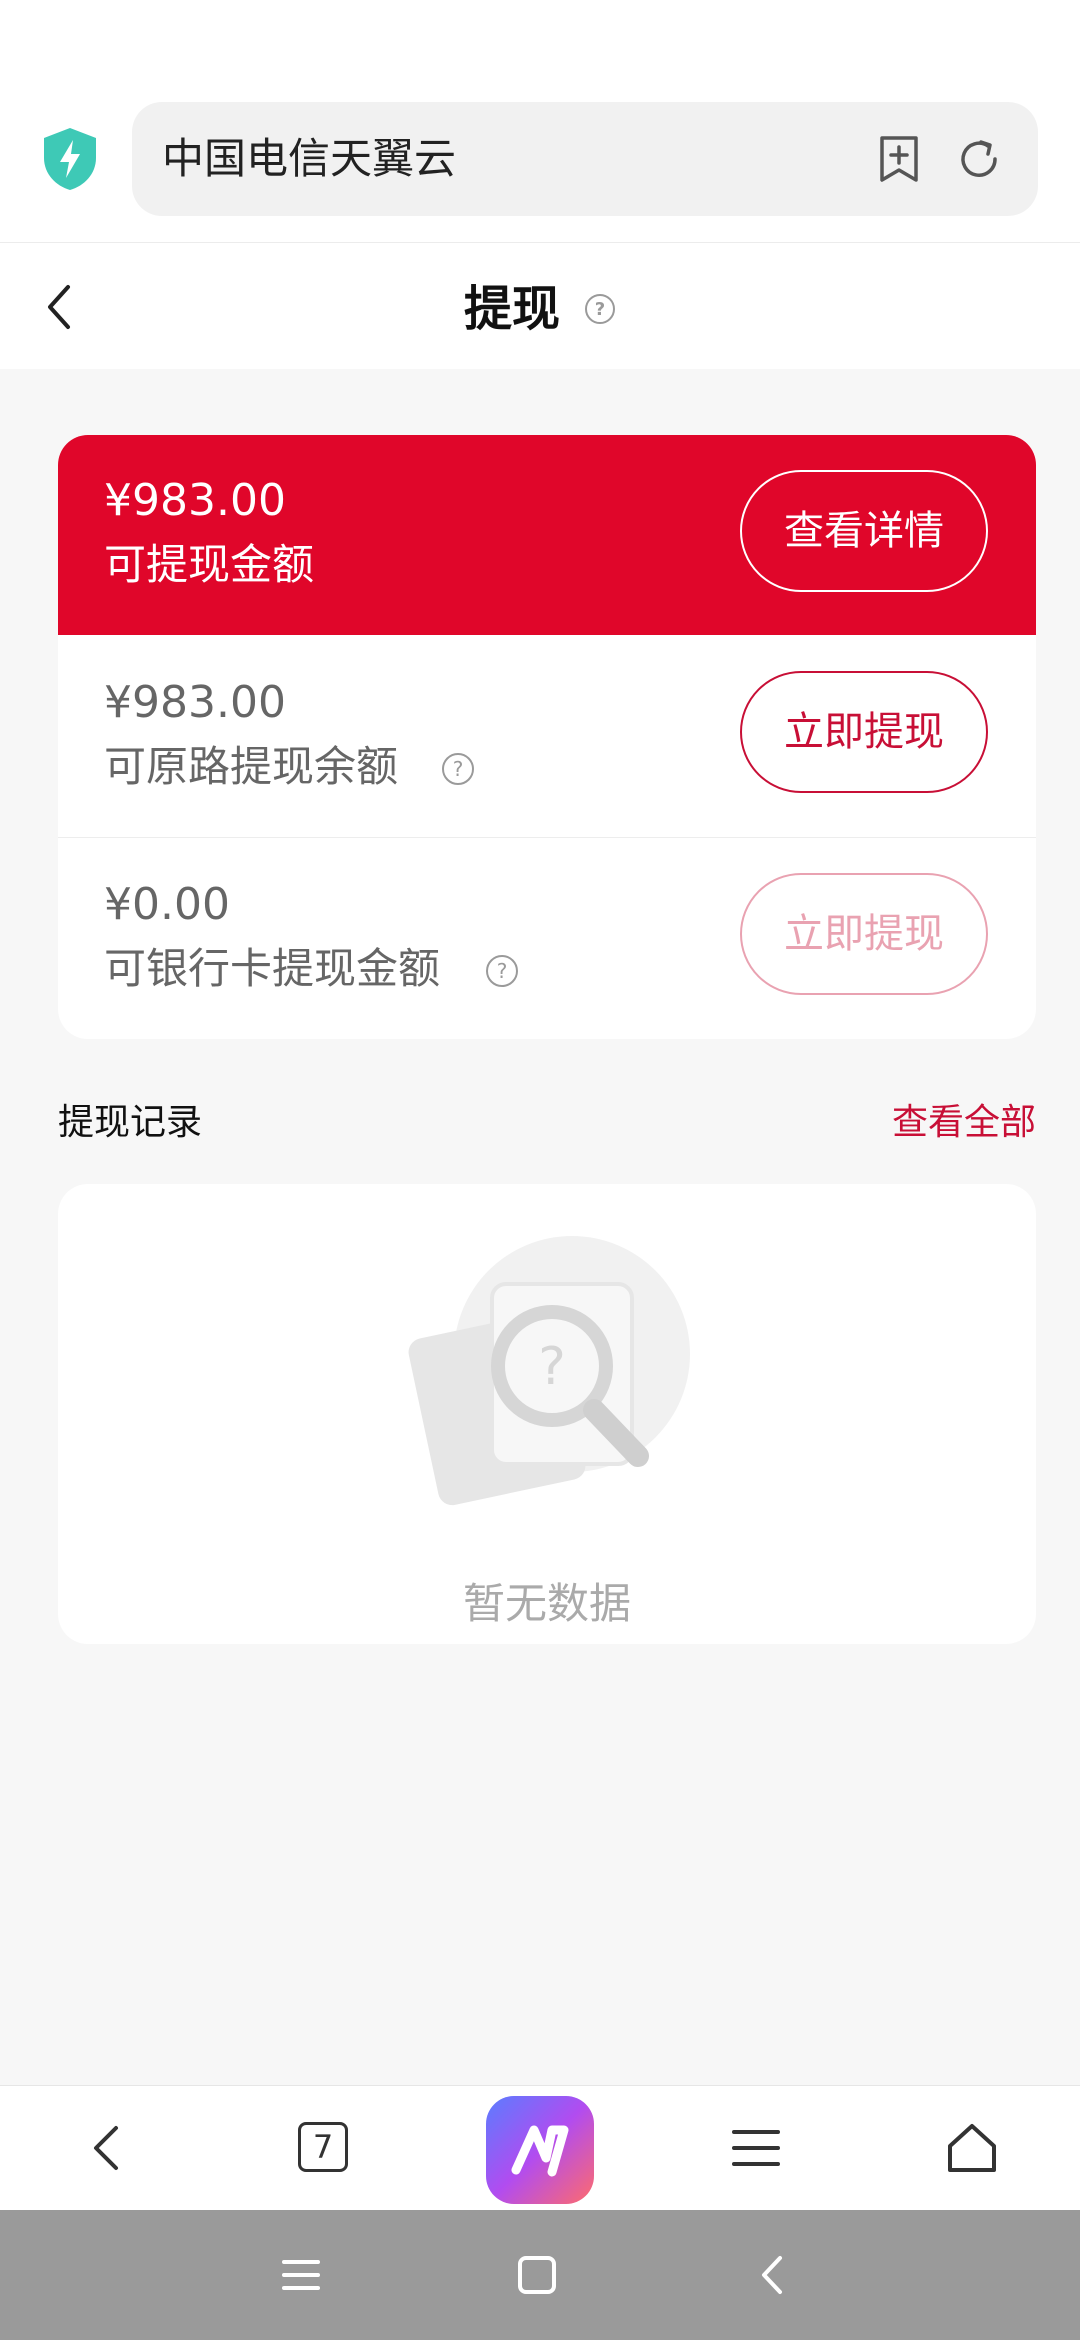 This screenshot has width=1080, height=2340. What do you see at coordinates (108, 2148) in the screenshot?
I see `browser-back-icon` at bounding box center [108, 2148].